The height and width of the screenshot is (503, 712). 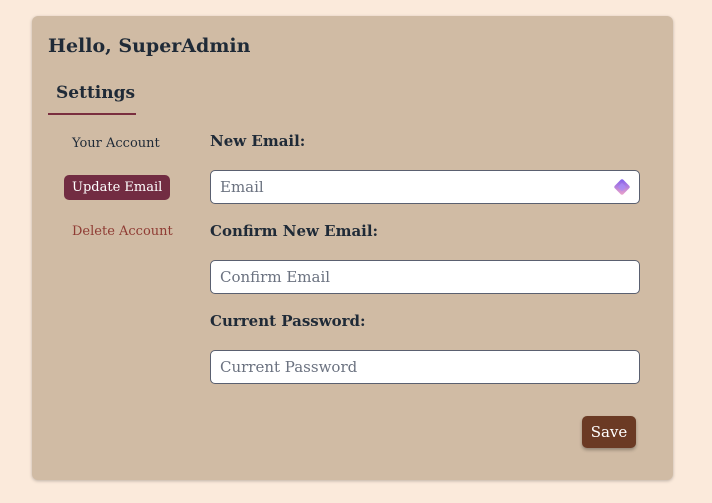 I want to click on tab-settings-label: Settings, so click(x=96, y=93).